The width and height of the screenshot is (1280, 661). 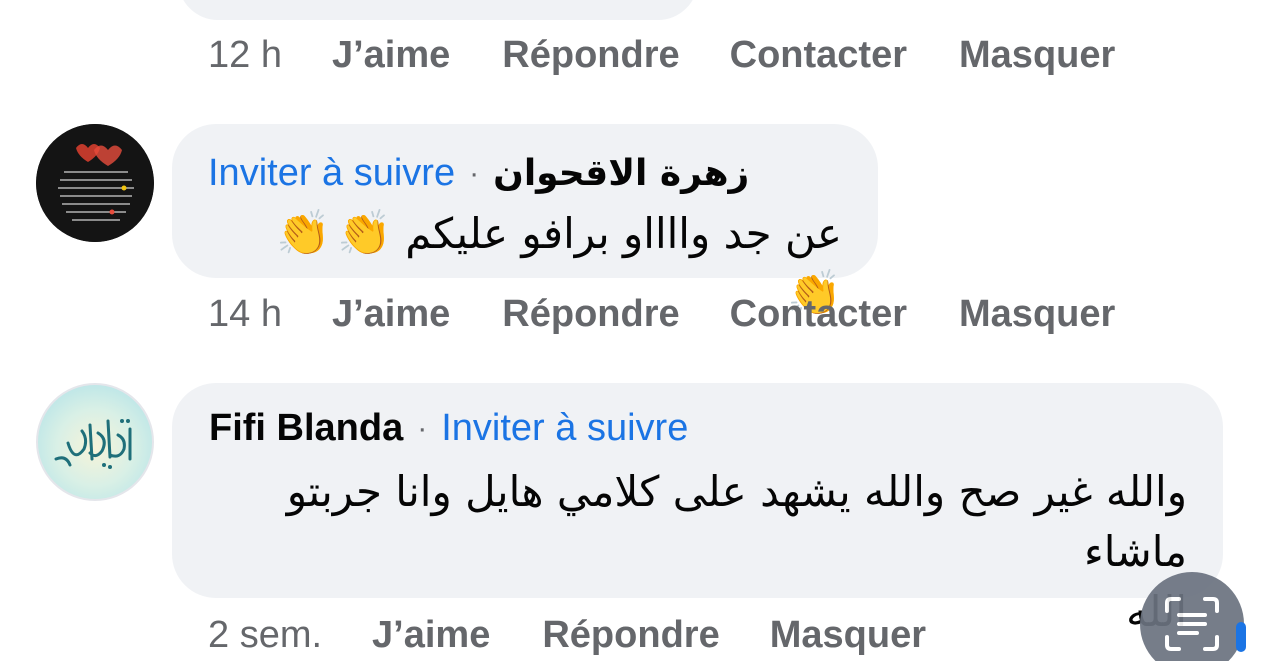 What do you see at coordinates (621, 173) in the screenshot?
I see `comment-author: زهرة الاقحوان` at bounding box center [621, 173].